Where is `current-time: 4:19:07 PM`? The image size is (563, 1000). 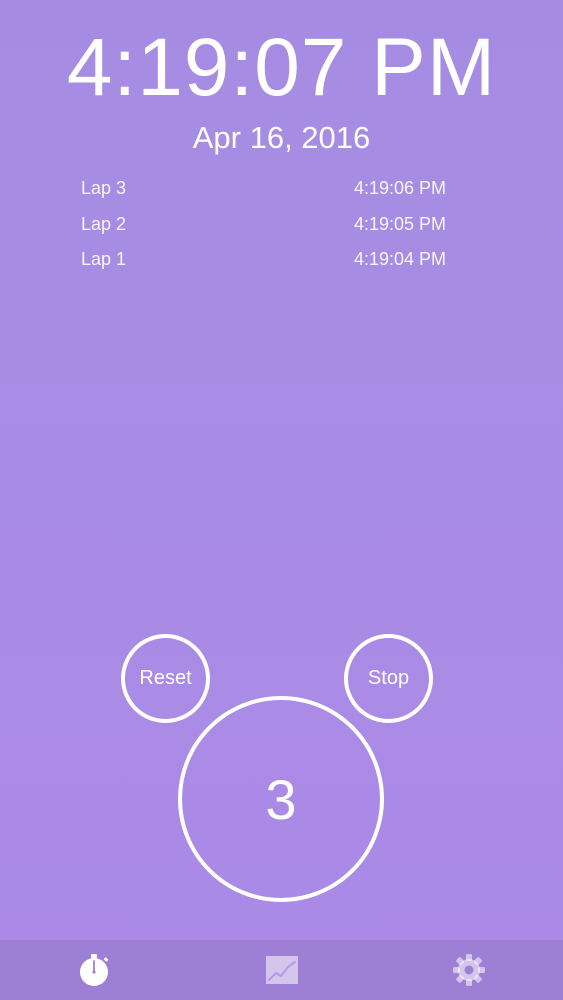
current-time: 4:19:07 PM is located at coordinates (281, 67).